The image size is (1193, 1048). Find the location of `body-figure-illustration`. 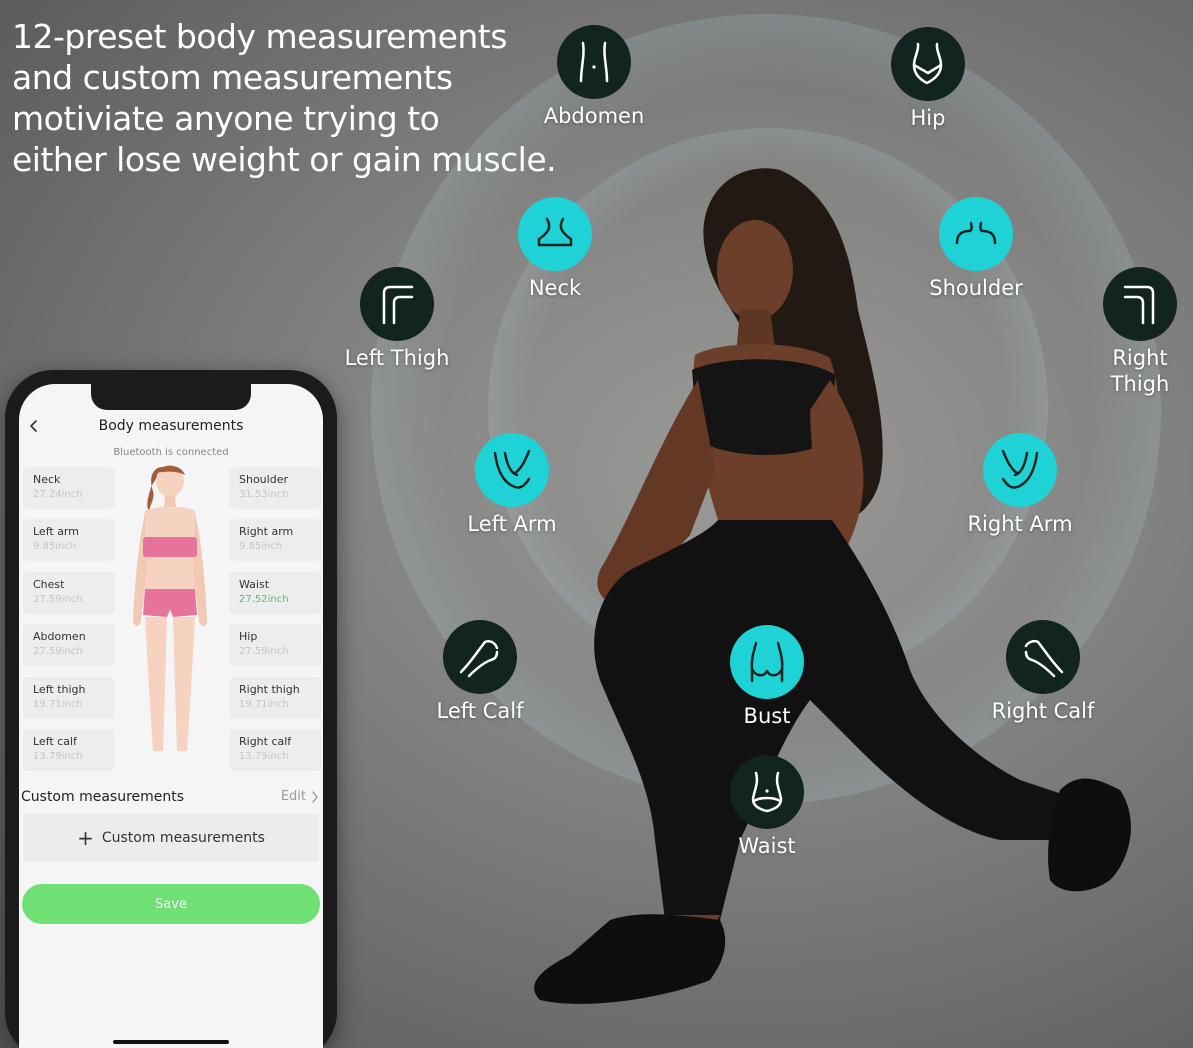

body-figure-illustration is located at coordinates (170, 608).